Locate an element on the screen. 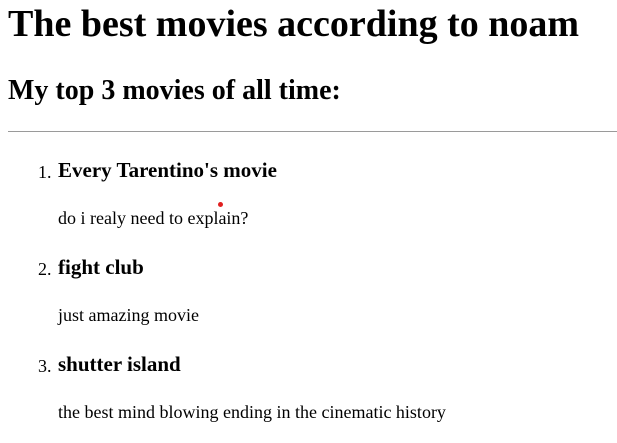 Image resolution: width=617 pixels, height=443 pixels. divider is located at coordinates (312, 131).